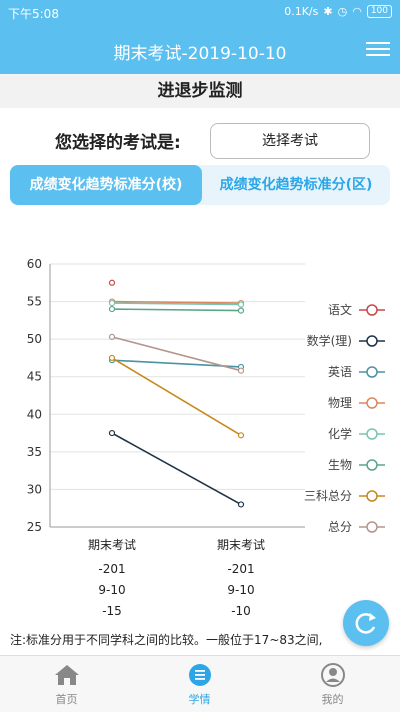  I want to click on y-tick-label: 60, so click(34, 264).